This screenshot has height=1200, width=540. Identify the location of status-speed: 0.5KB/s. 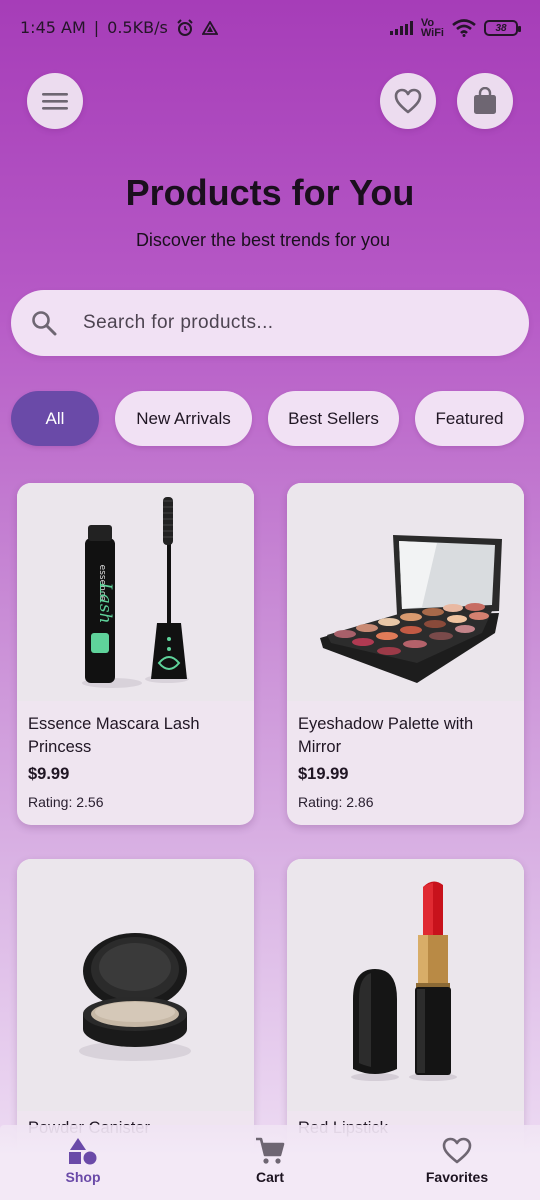
(137, 27).